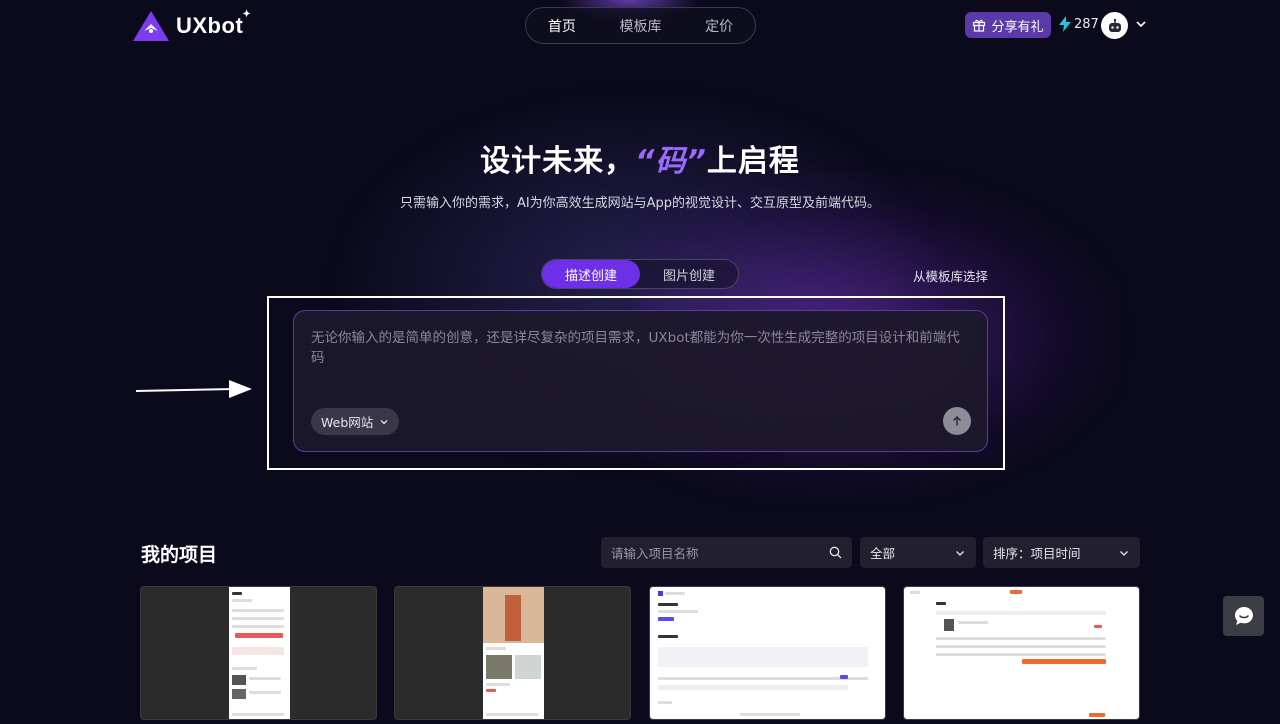  What do you see at coordinates (950, 275) in the screenshot?
I see `select-from-templates-link: 从模板库选择` at bounding box center [950, 275].